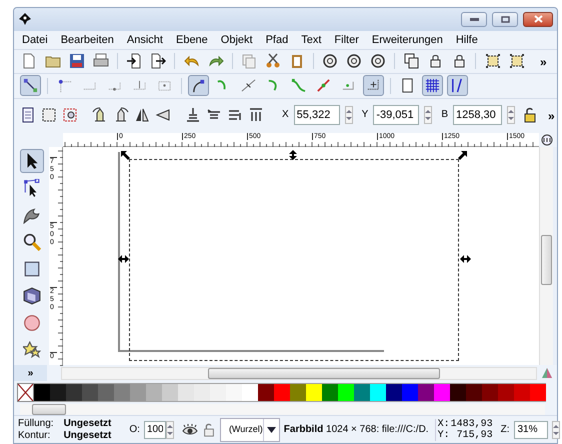 Image resolution: width=562 pixels, height=444 pixels. I want to click on menu-item: Ebene, so click(192, 40).